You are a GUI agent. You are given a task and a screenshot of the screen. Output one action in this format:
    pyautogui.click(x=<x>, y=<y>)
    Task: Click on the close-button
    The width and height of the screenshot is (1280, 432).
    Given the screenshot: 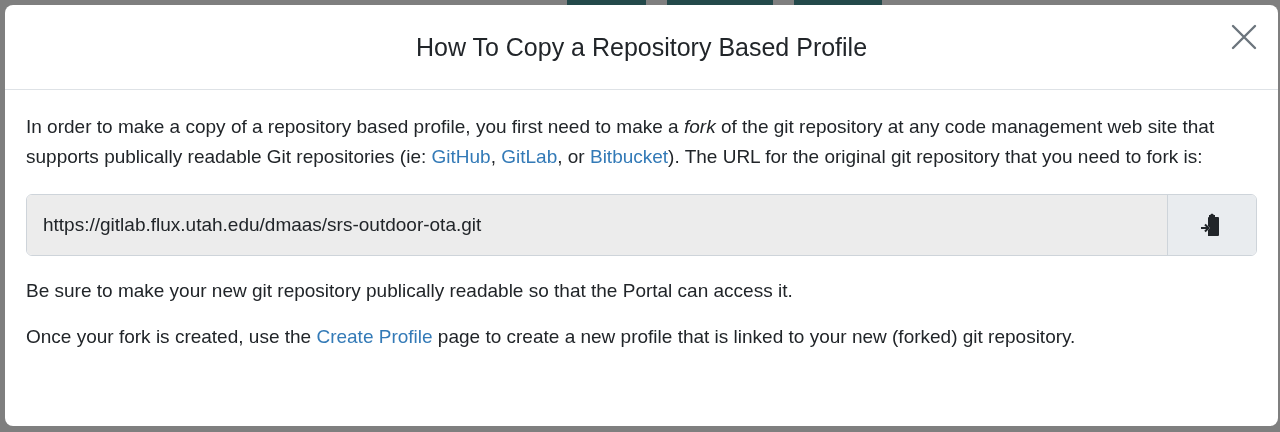 What is the action you would take?
    pyautogui.click(x=1244, y=37)
    